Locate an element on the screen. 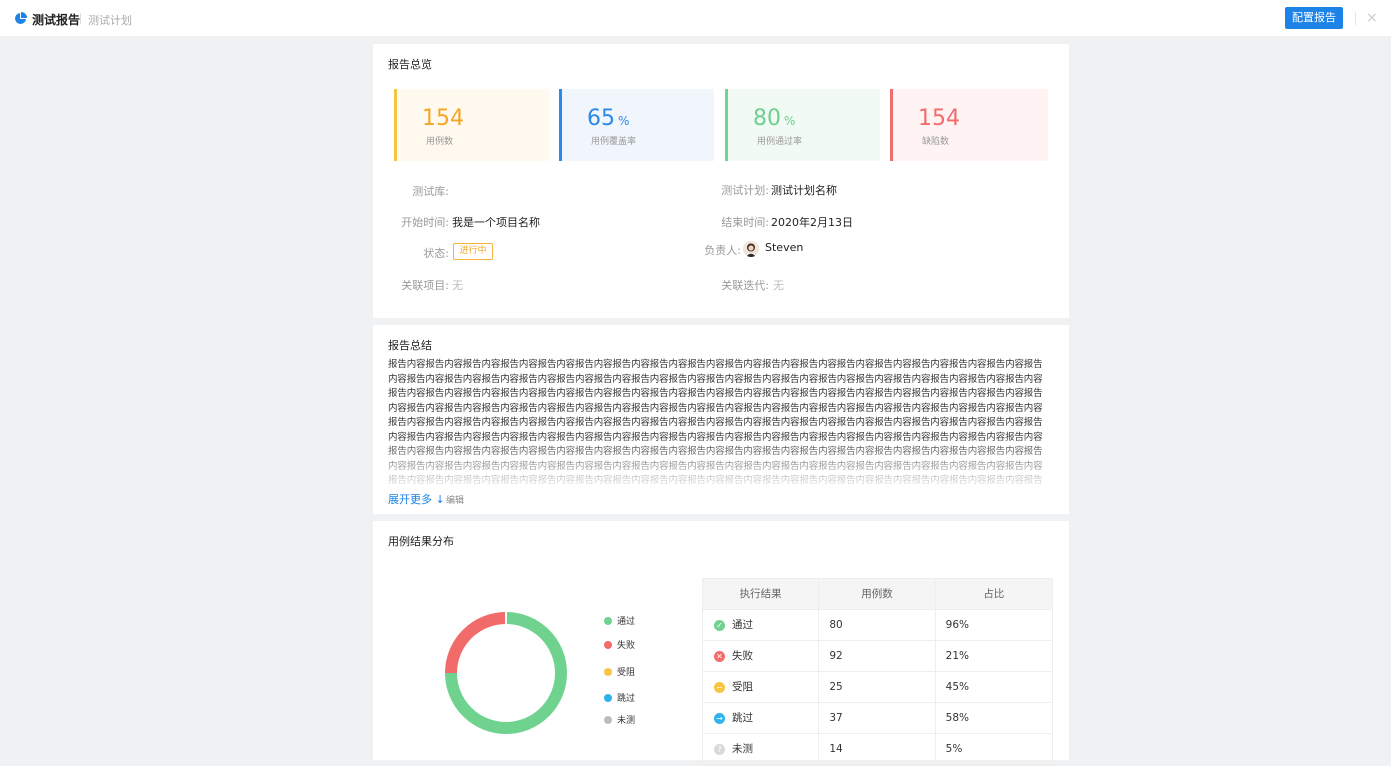  legend-item-untested: 未测 is located at coordinates (619, 719).